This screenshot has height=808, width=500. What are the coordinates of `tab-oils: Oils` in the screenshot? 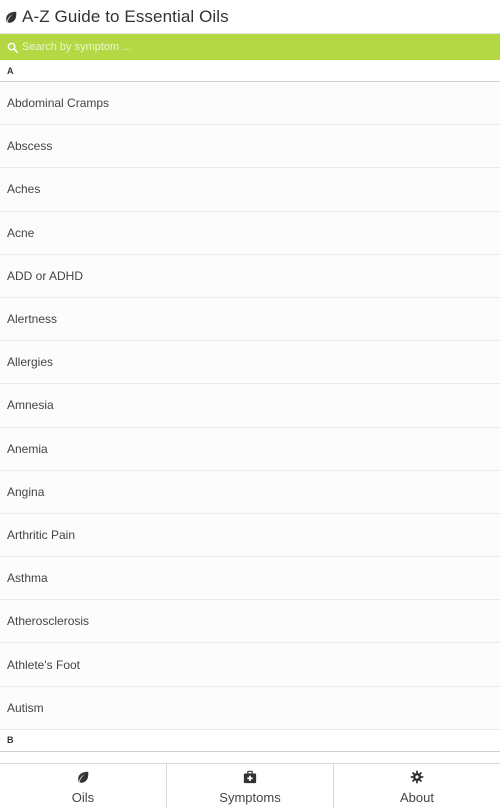 It's located at (83, 786).